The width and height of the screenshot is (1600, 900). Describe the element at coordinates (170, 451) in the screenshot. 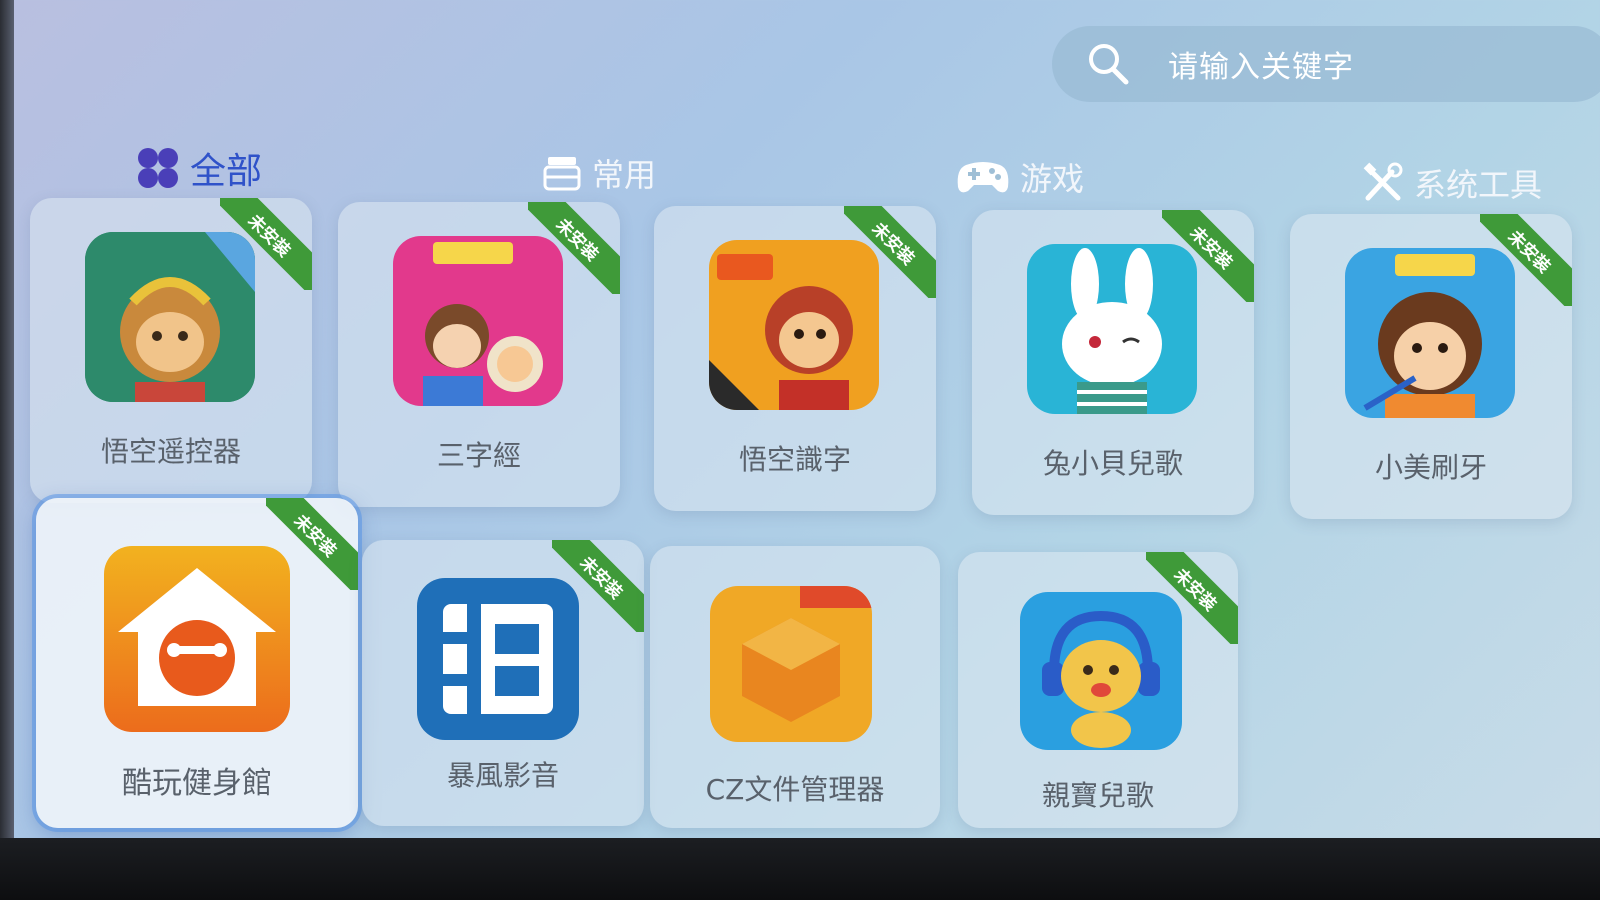

I see `app-label: 悟空遥控器` at that location.